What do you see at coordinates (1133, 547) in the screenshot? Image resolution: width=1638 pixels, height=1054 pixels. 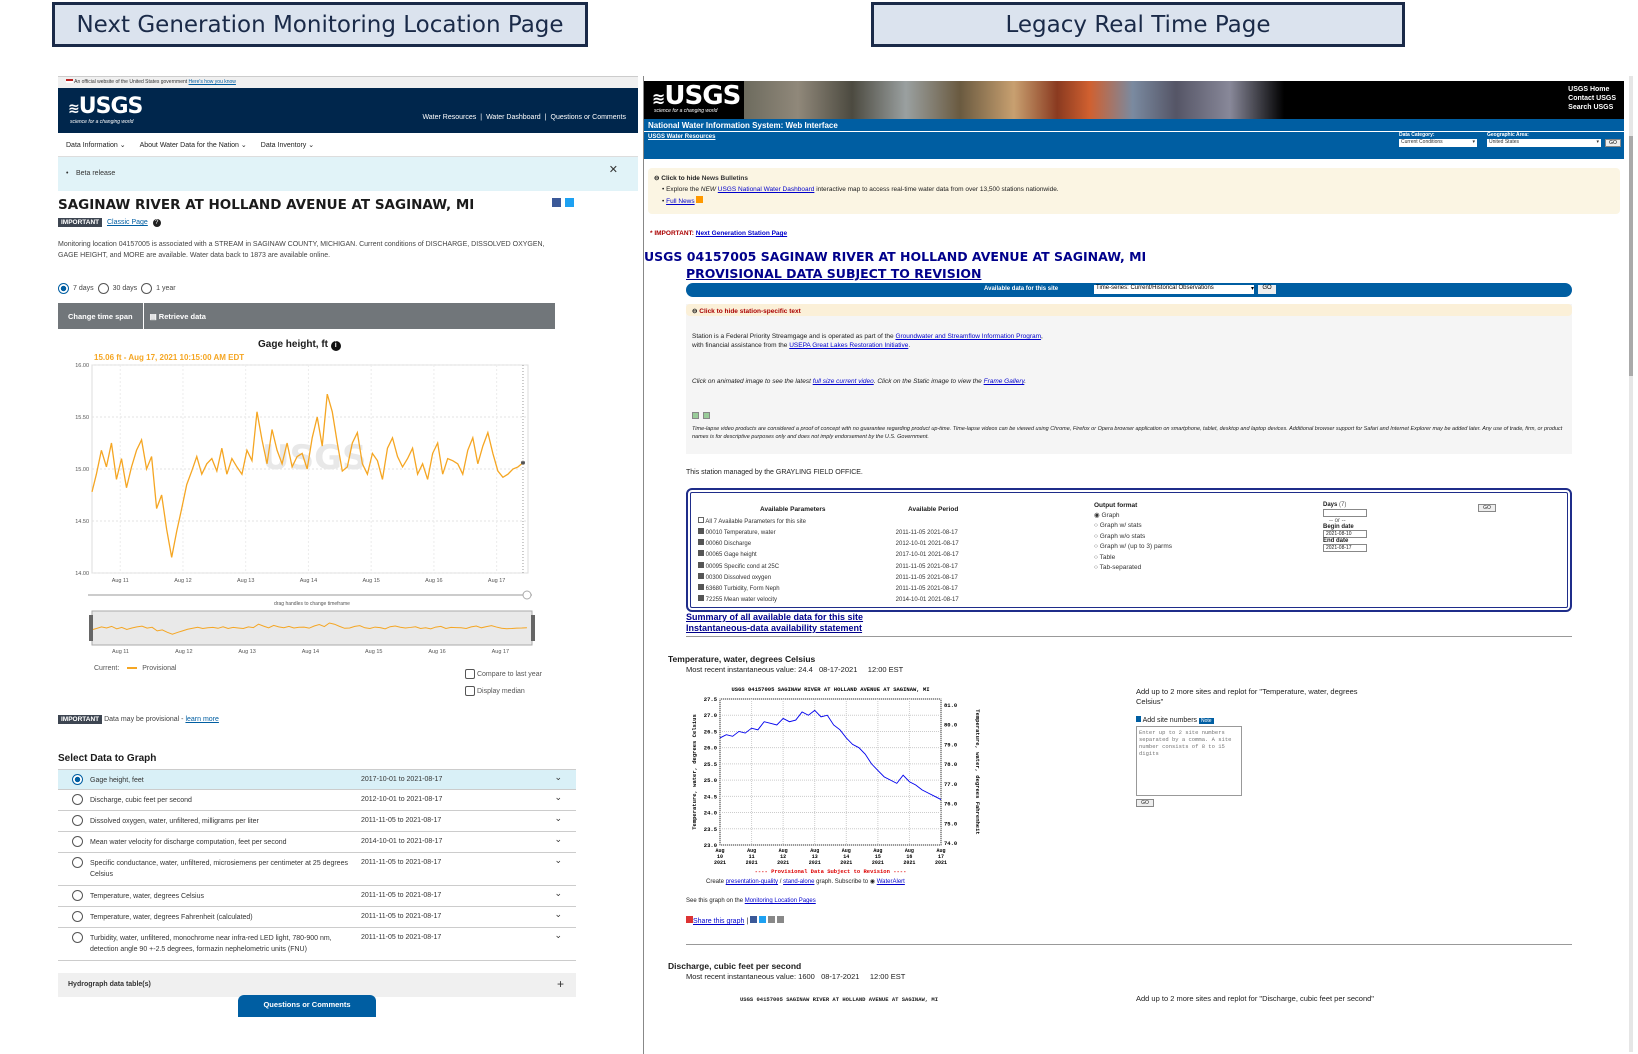 I see `format-option: ○ Graph w/ (up to 3) parms` at bounding box center [1133, 547].